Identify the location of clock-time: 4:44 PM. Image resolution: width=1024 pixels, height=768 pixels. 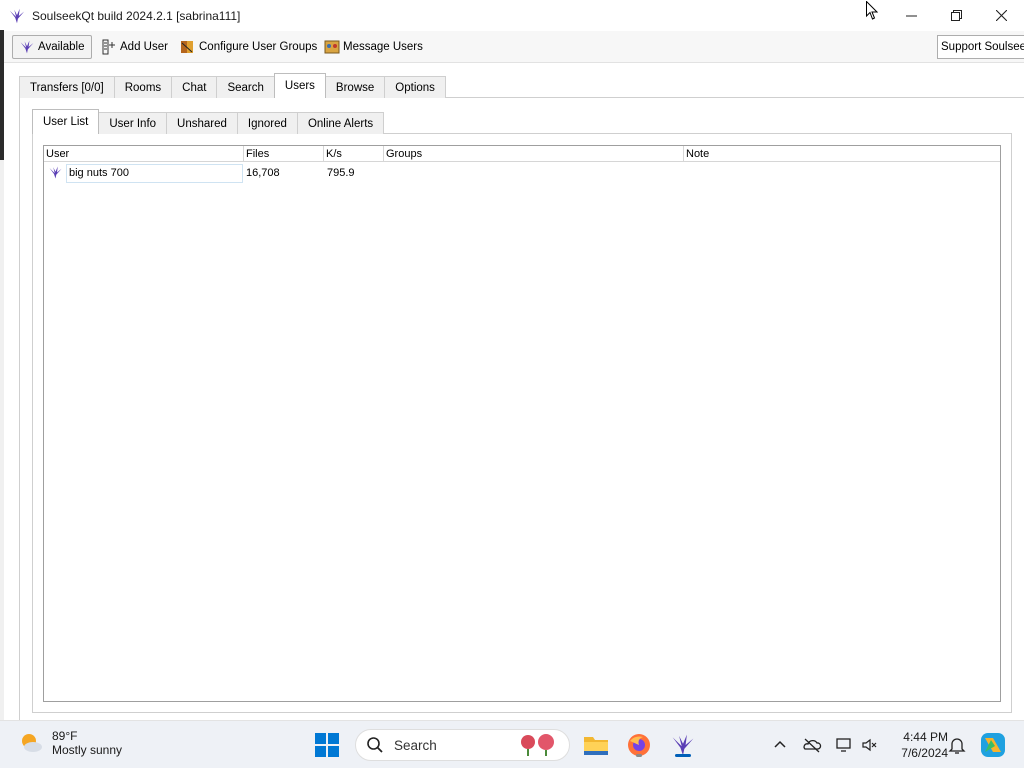
(925, 737).